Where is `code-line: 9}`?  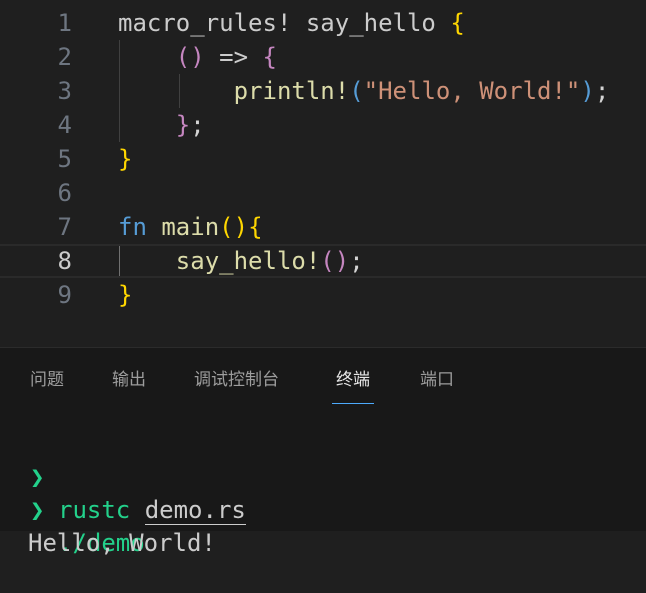 code-line: 9} is located at coordinates (323, 295).